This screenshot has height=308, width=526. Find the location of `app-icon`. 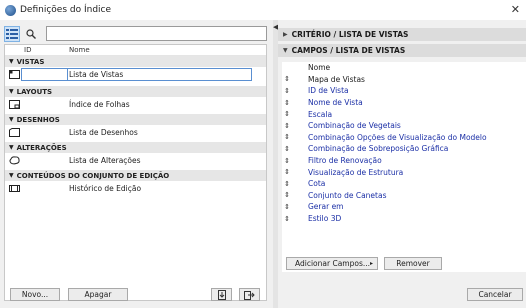

app-icon is located at coordinates (10, 10).